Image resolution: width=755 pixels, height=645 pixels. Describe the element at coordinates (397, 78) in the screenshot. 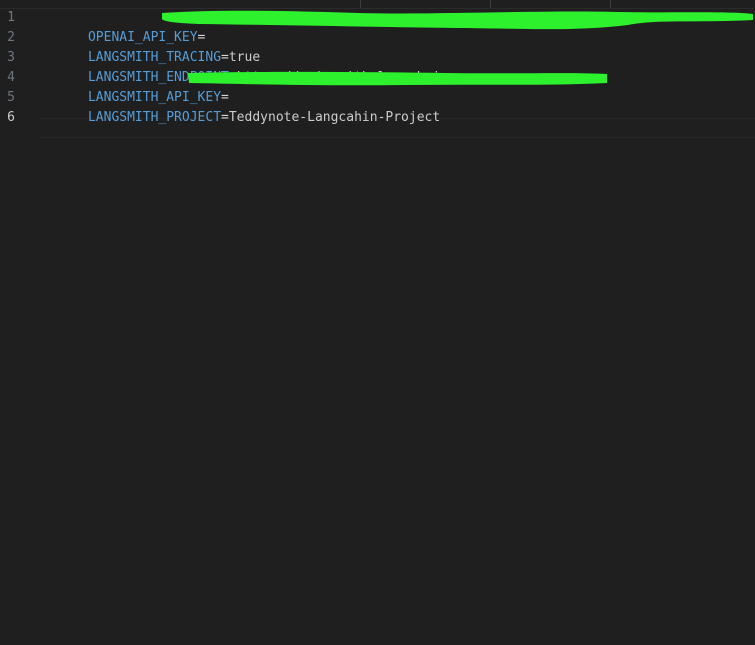

I see `redaction-mark-langsmith-key` at that location.